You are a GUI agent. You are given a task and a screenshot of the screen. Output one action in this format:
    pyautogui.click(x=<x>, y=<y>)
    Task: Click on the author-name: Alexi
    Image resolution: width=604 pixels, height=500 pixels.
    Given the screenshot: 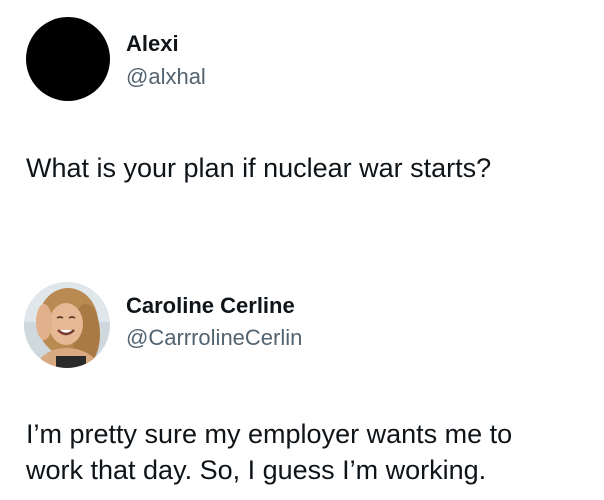 What is the action you would take?
    pyautogui.click(x=152, y=44)
    